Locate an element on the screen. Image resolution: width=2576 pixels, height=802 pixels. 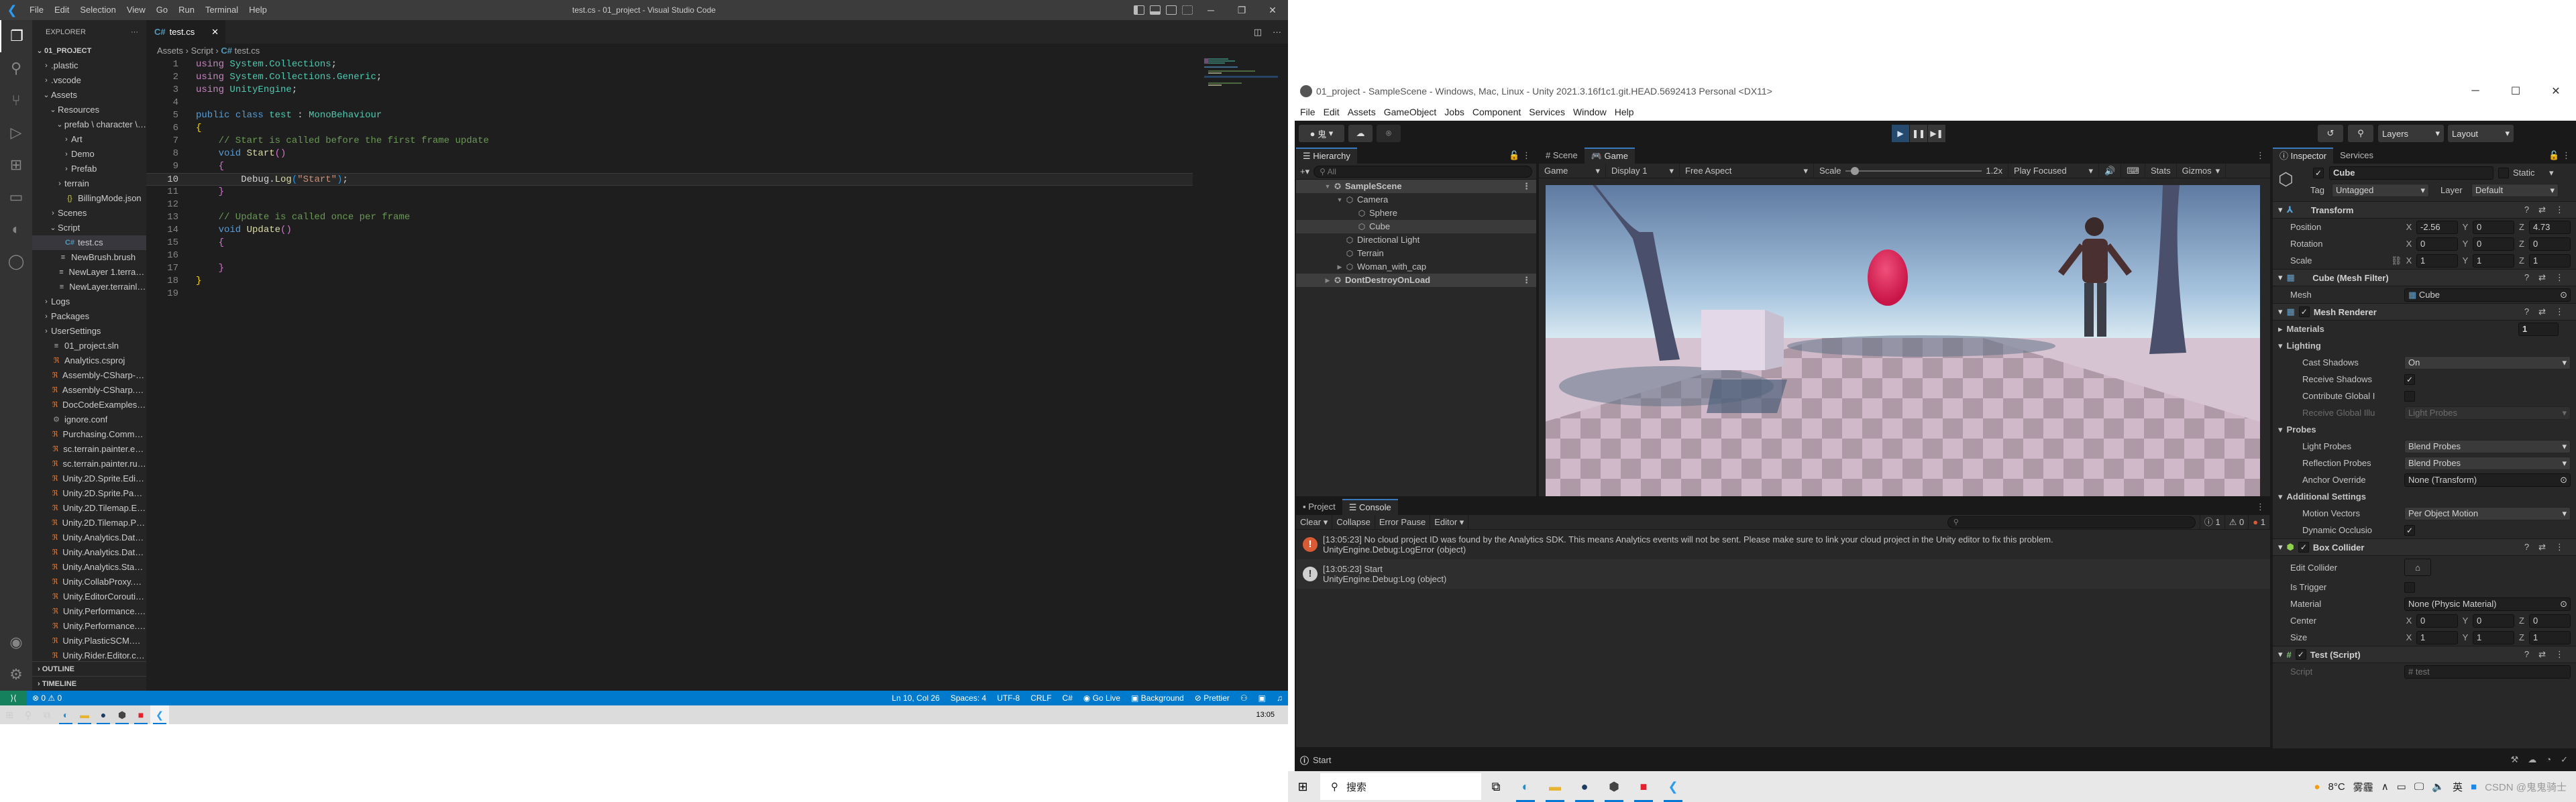
create-button: +▾ is located at coordinates (1304, 171).